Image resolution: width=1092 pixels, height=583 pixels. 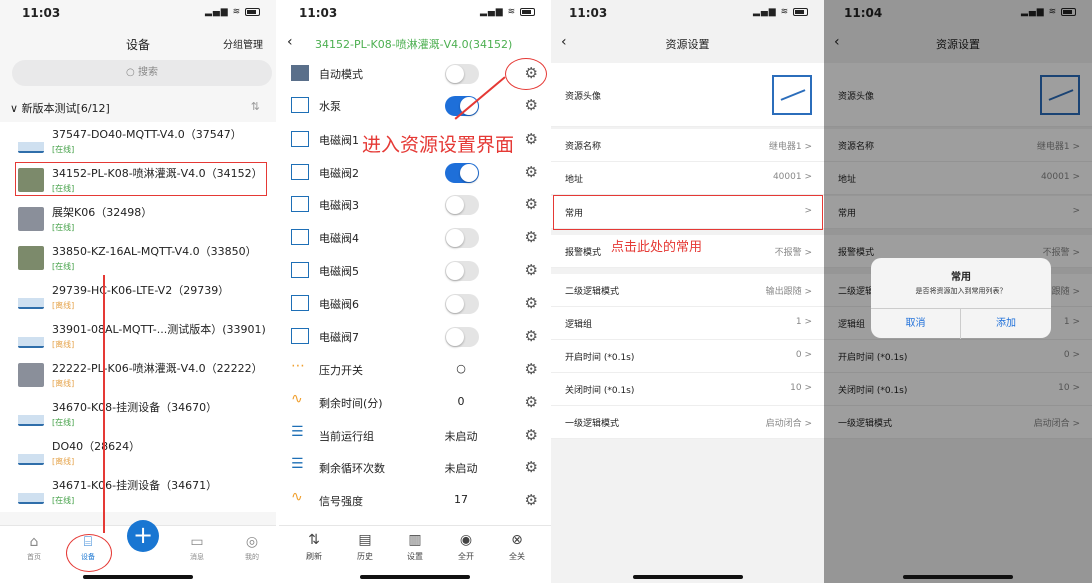 I want to click on sort-icon: ⇅, so click(x=255, y=106).